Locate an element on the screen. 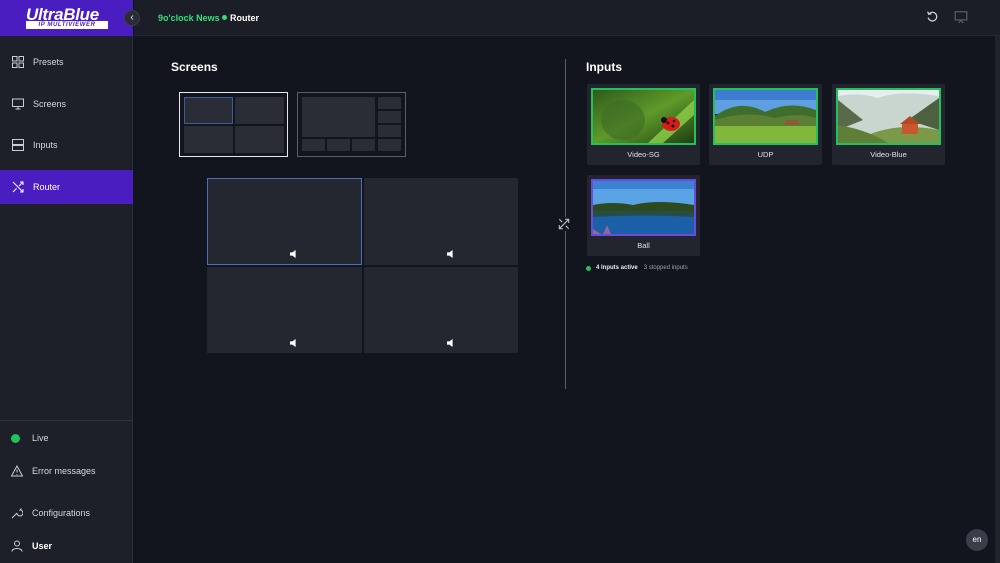 This screenshot has height=563, width=1000. sidebar-item-label: Router is located at coordinates (47, 187).